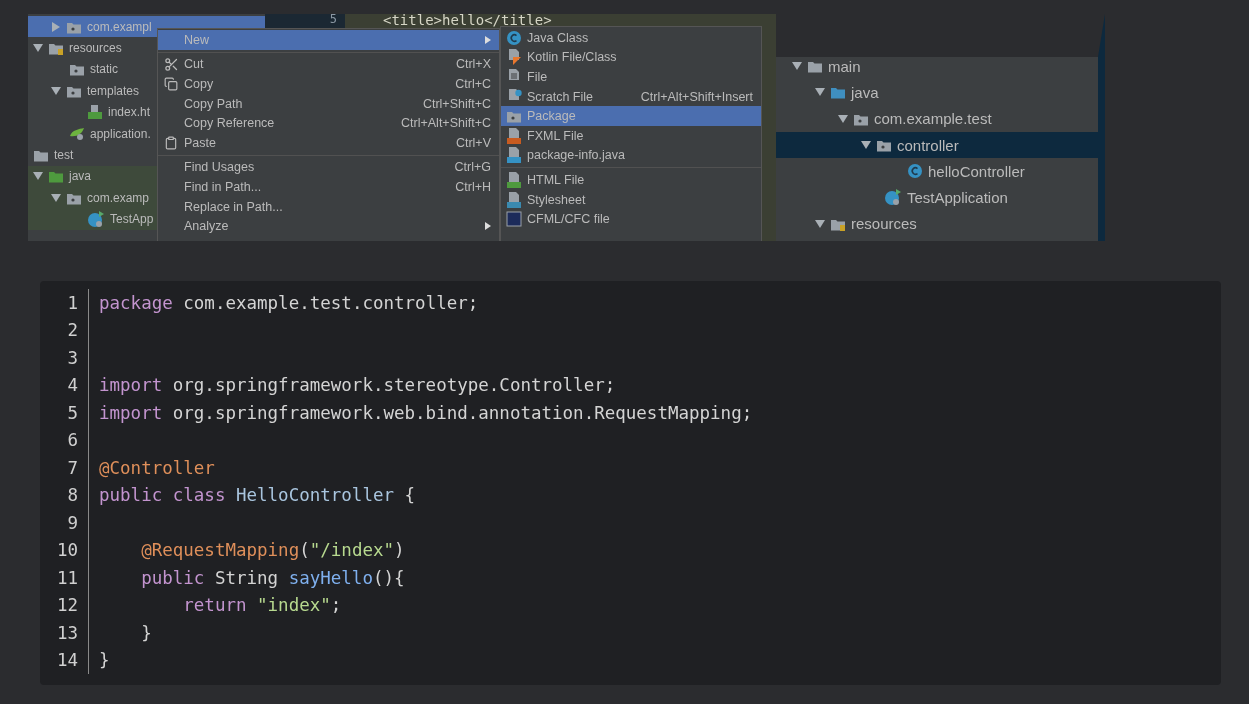  Describe the element at coordinates (64, 468) in the screenshot. I see `line-number: 7` at that location.